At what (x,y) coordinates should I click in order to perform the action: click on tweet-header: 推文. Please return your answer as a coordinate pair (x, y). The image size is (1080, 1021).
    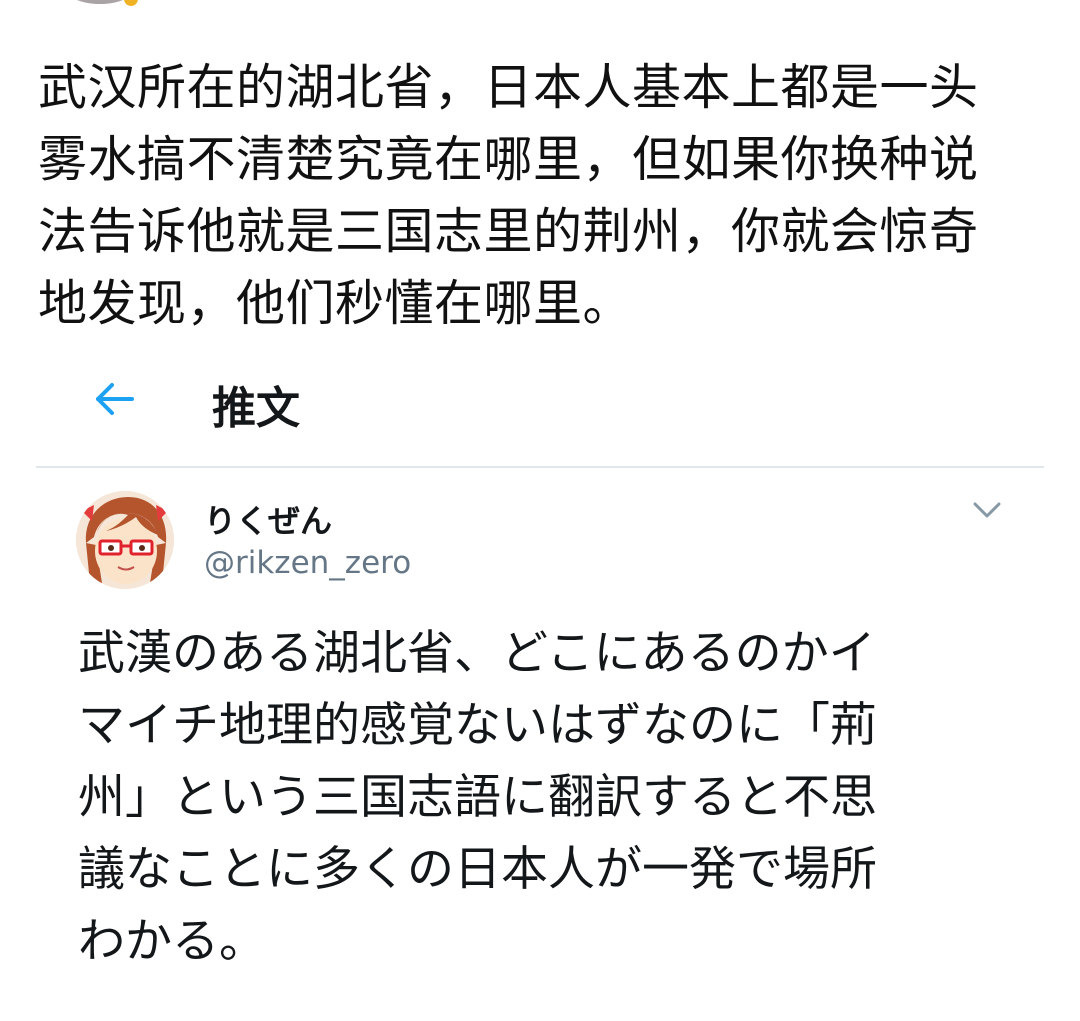
    Looking at the image, I should click on (540, 414).